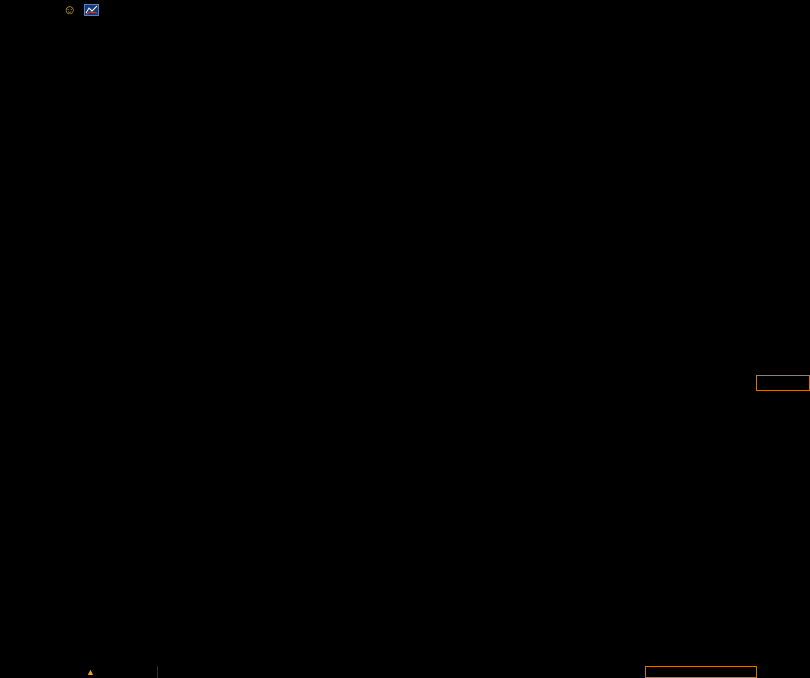 This screenshot has width=810, height=678. What do you see at coordinates (69, 9) in the screenshot?
I see `smiley-icon: ☺` at bounding box center [69, 9].